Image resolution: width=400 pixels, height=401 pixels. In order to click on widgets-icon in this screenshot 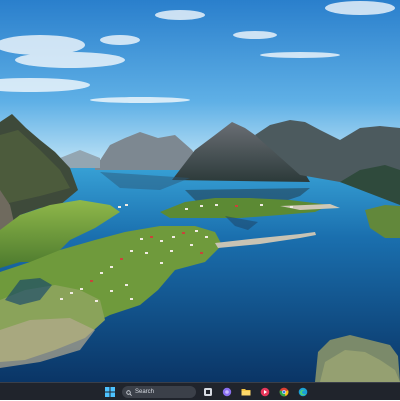, I will do `click(227, 392)`.